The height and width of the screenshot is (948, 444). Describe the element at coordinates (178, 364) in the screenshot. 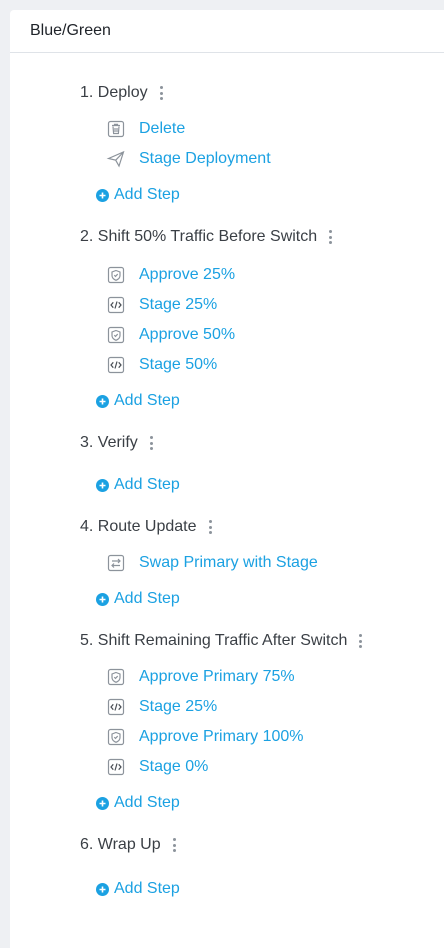

I see `step-label: Stage 50%` at that location.